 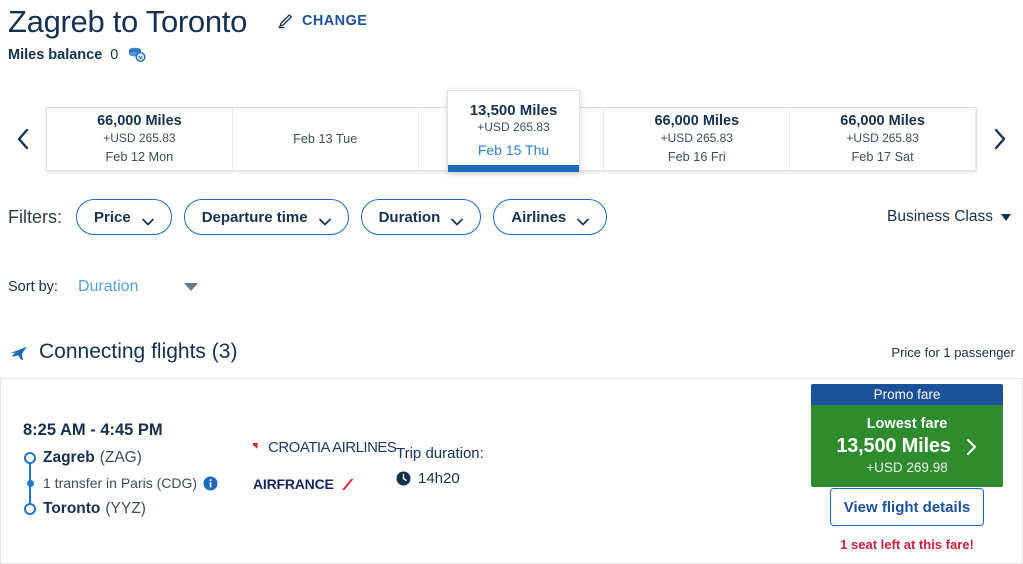 I want to click on destination-city: Toronto, so click(x=72, y=508).